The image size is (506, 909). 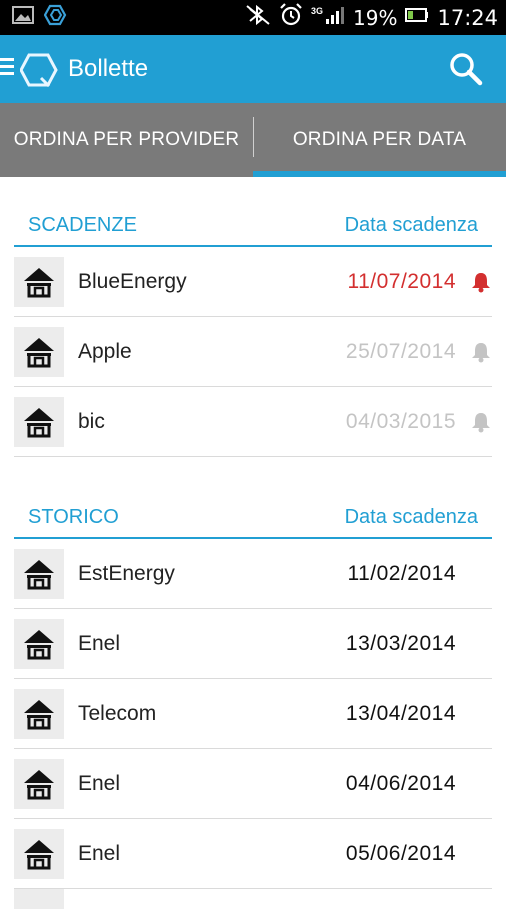 What do you see at coordinates (291, 17) in the screenshot?
I see `alarm-clock-icon` at bounding box center [291, 17].